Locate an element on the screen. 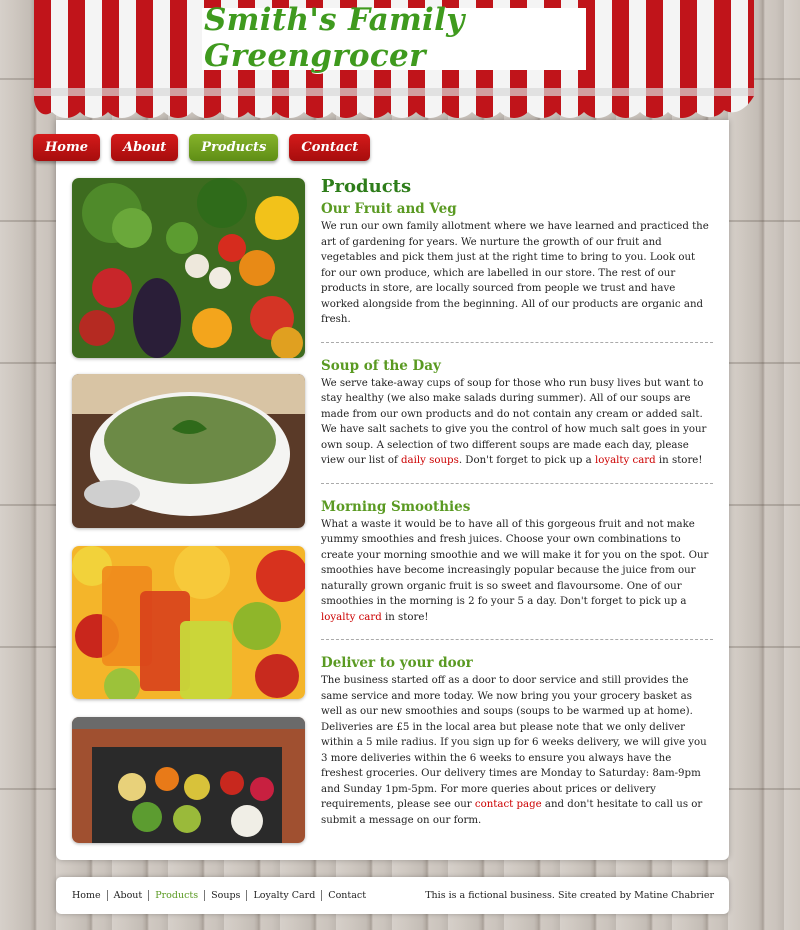 This screenshot has width=800, height=930. footer-link-products: Products is located at coordinates (176, 895).